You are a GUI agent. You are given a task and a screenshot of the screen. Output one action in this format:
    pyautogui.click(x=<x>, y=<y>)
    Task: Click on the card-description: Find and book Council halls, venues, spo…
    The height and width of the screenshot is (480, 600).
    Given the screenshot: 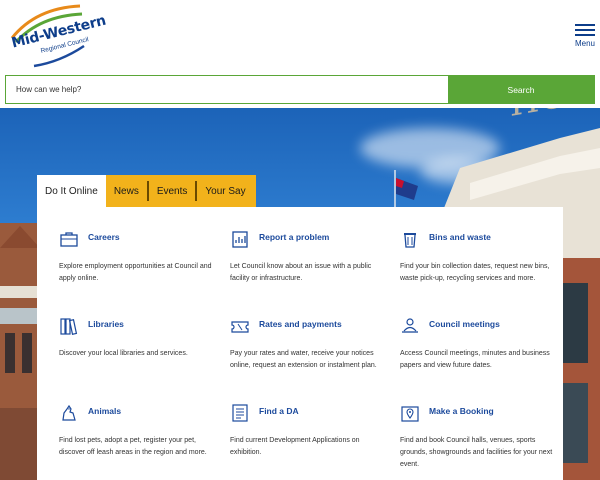 What is the action you would take?
    pyautogui.click(x=476, y=452)
    